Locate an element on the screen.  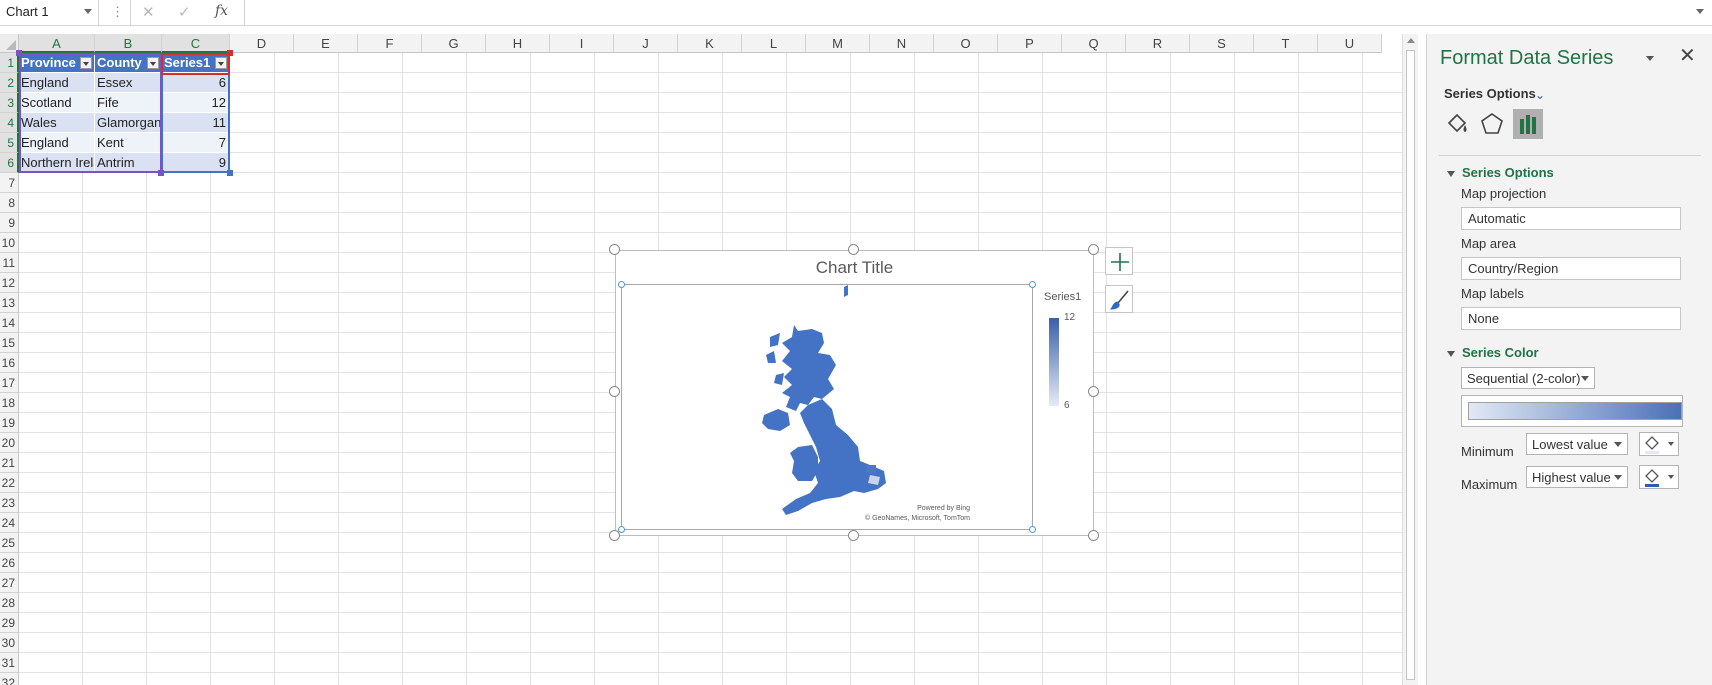
row-header: 23 is located at coordinates (9, 503).